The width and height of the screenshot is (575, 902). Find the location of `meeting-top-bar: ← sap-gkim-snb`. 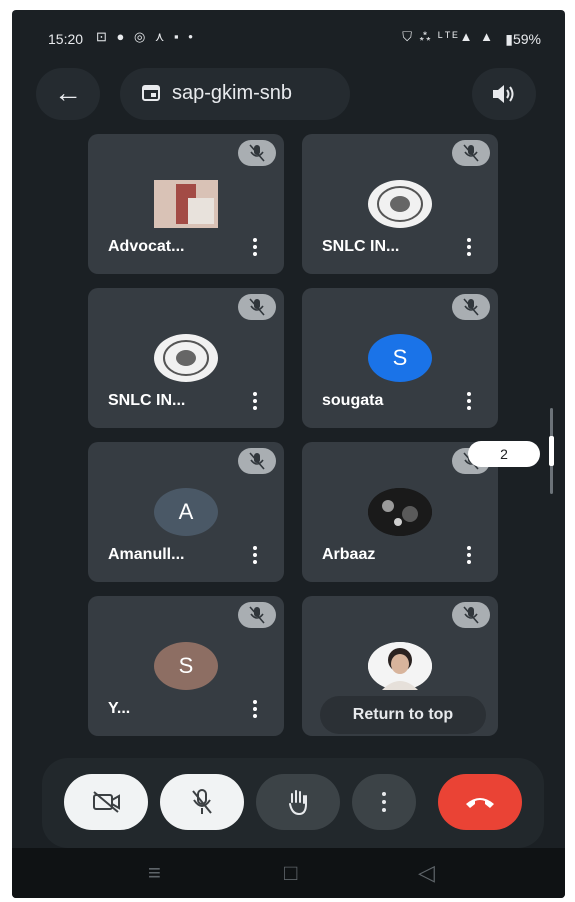

meeting-top-bar: ← sap-gkim-snb is located at coordinates (288, 94).